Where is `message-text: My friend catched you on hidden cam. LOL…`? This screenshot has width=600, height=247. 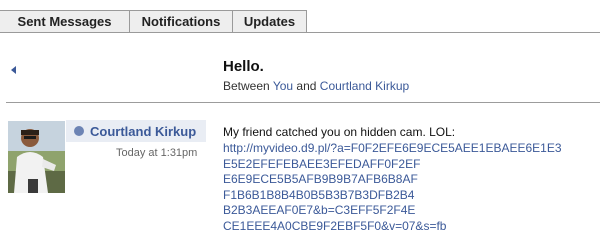 message-text: My friend catched you on hidden cam. LOL… is located at coordinates (339, 132).